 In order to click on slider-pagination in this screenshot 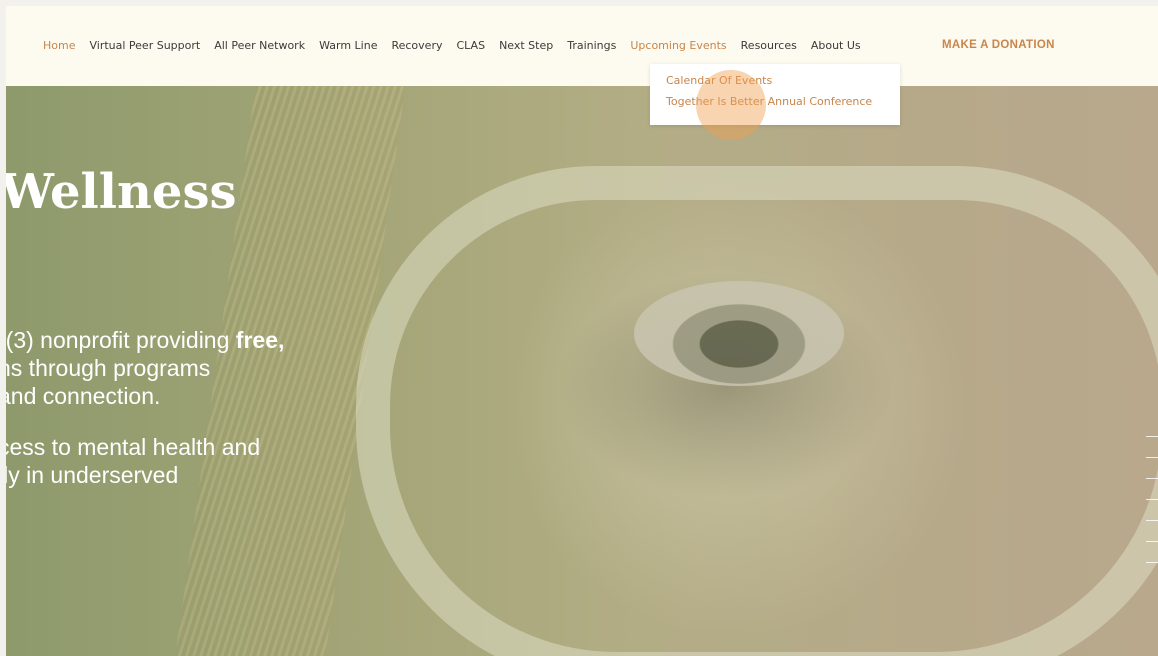, I will do `click(1152, 509)`.